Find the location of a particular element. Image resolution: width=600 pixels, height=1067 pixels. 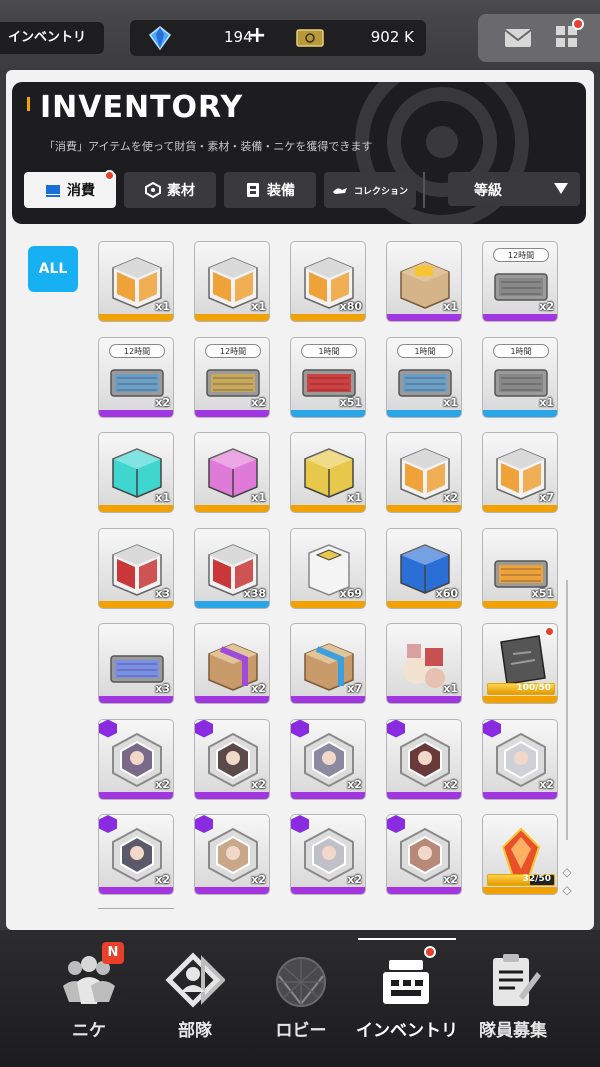

white-container-item: x69 is located at coordinates (328, 568).